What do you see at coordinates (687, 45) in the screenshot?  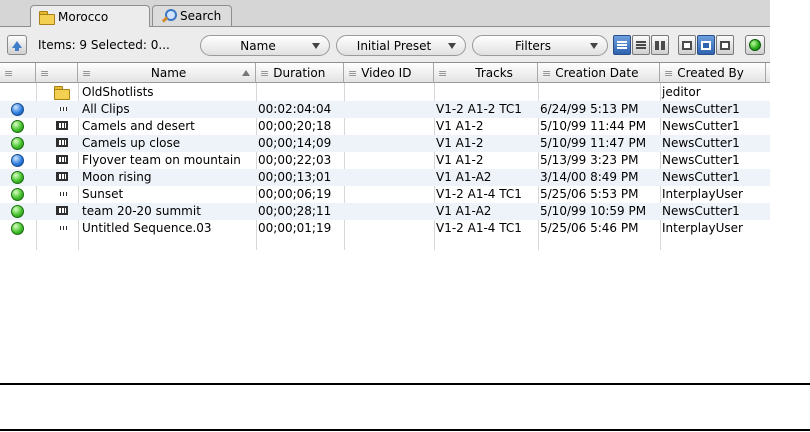 I see `frame-small-button` at bounding box center [687, 45].